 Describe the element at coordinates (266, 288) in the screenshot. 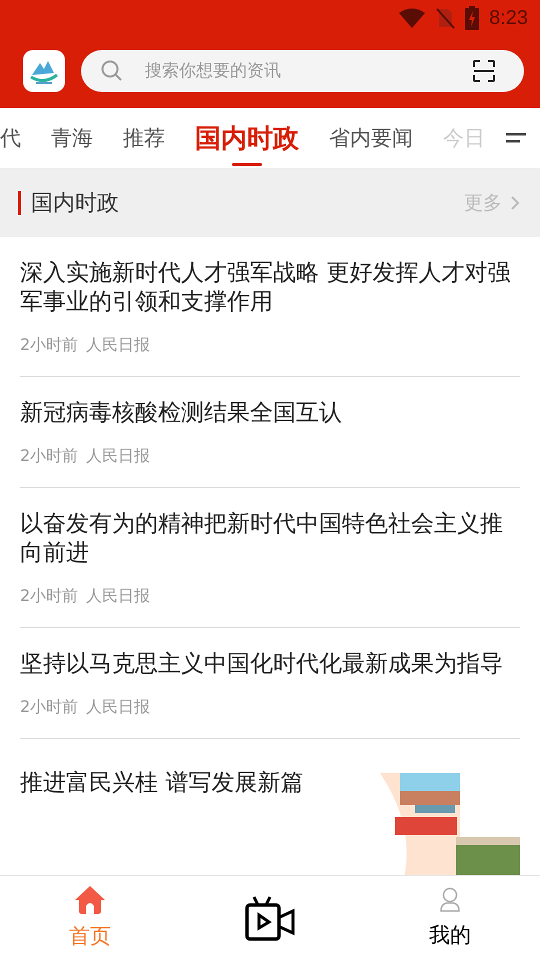

I see `news-title: 深入实施新时代人才强军战略 更好发挥人才对强军事业的引领和支撑作用` at that location.